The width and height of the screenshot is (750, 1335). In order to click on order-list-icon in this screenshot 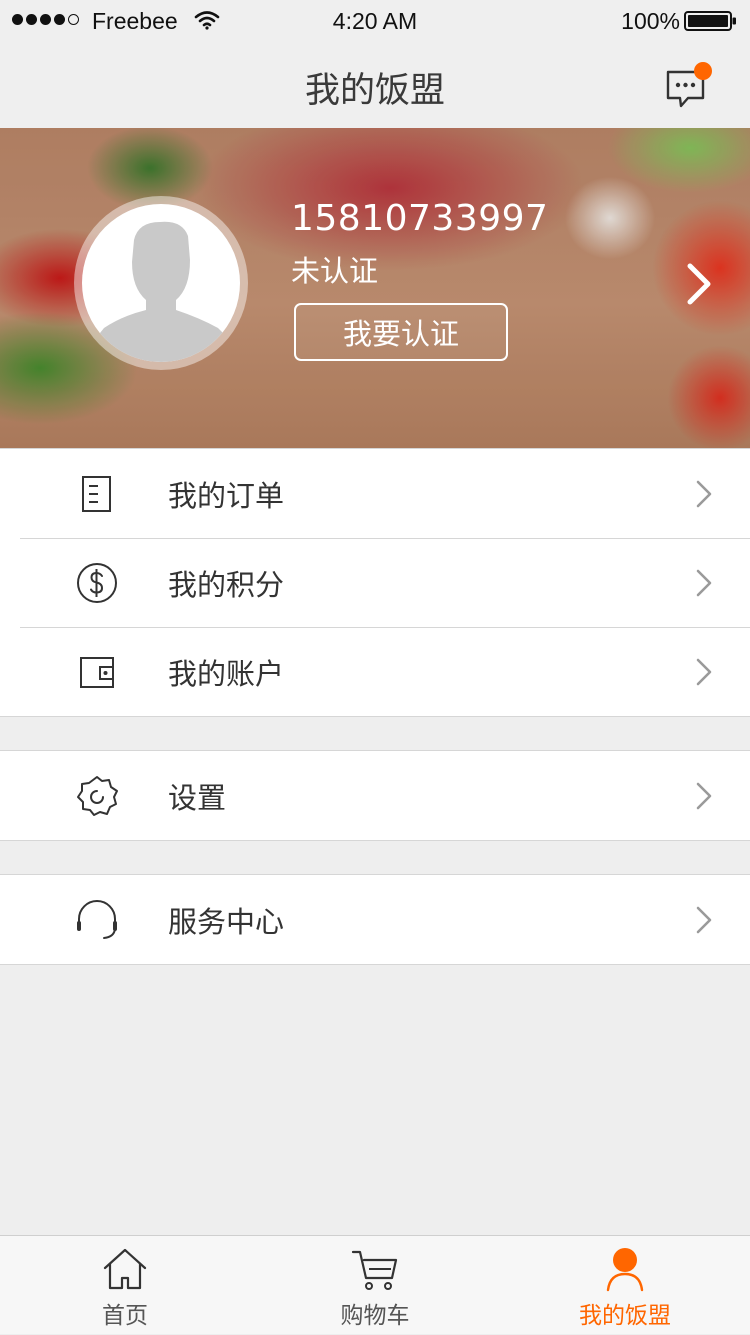, I will do `click(96, 494)`.